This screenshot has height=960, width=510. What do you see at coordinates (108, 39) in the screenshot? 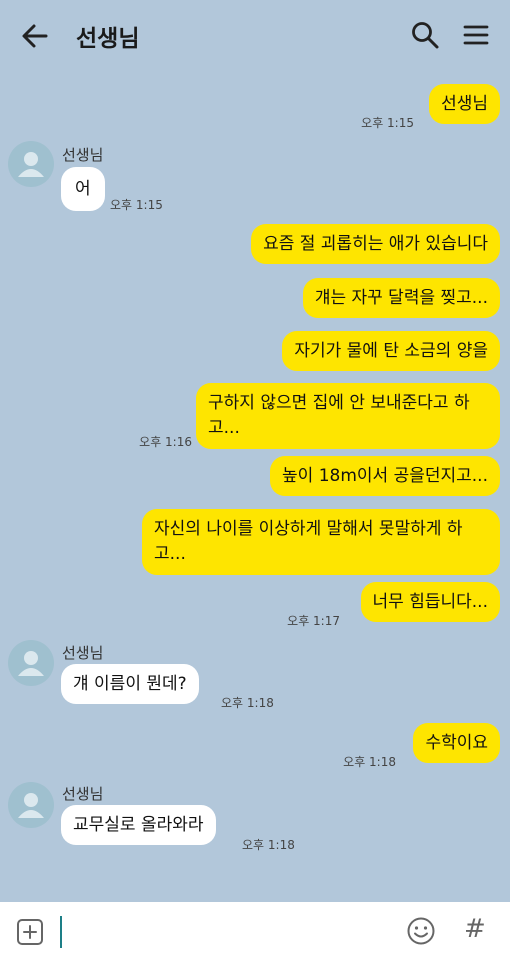
I see `chat-title: 선생님` at bounding box center [108, 39].